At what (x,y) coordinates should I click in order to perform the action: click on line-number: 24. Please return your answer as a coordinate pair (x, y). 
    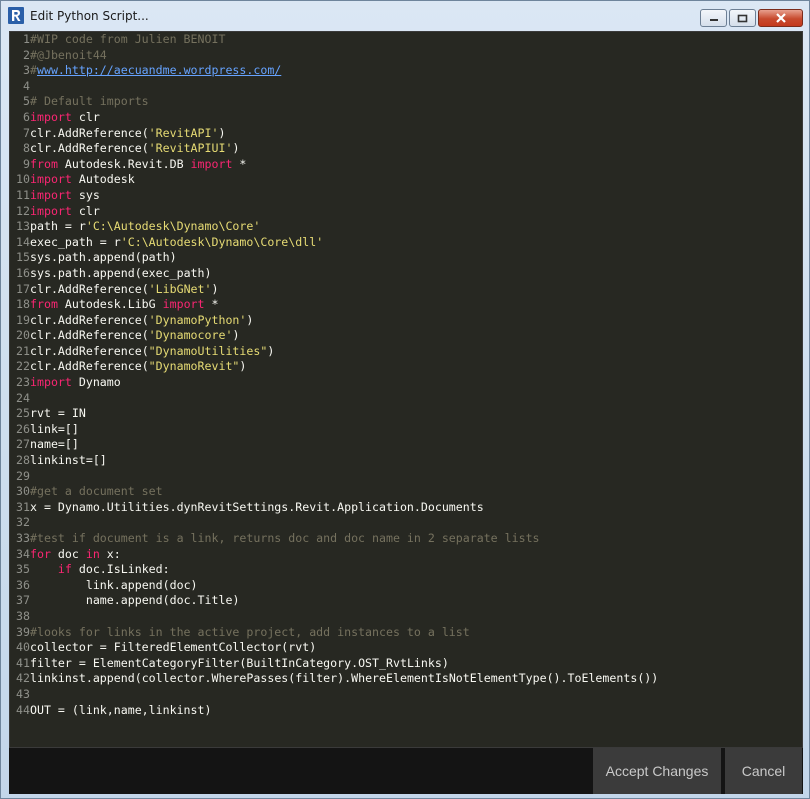
    Looking at the image, I should click on (23, 397).